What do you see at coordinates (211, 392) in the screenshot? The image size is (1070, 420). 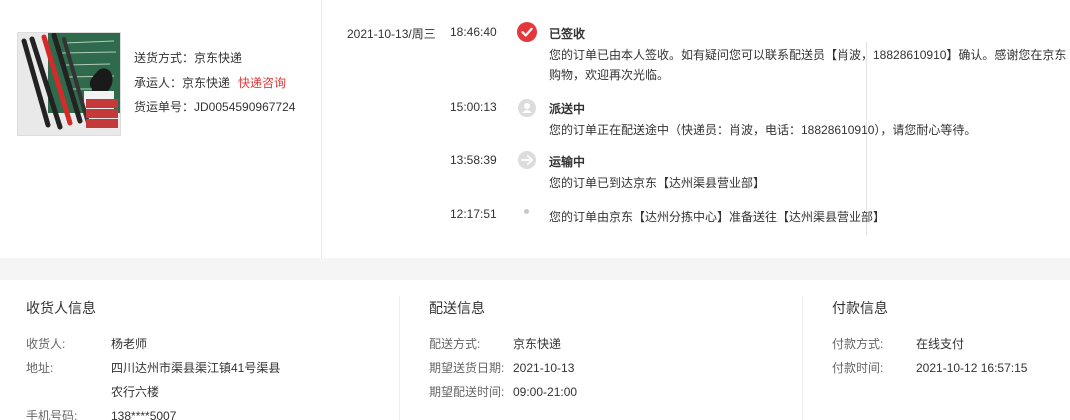 I see `receiver-address-row2: 农行六楼` at bounding box center [211, 392].